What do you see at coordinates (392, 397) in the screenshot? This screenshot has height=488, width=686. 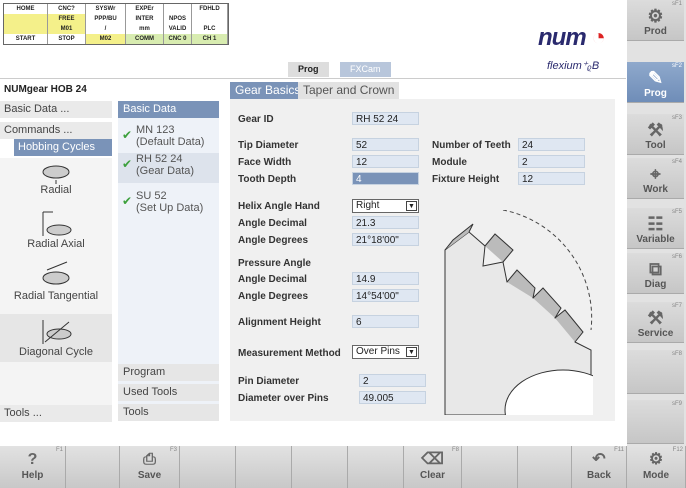 I see `diameter-over-pins-field: 49.005` at bounding box center [392, 397].